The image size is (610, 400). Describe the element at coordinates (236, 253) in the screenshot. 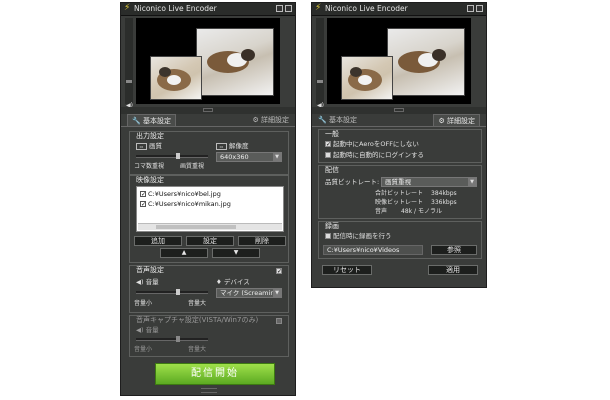

I see `move-down-button: ▼` at that location.